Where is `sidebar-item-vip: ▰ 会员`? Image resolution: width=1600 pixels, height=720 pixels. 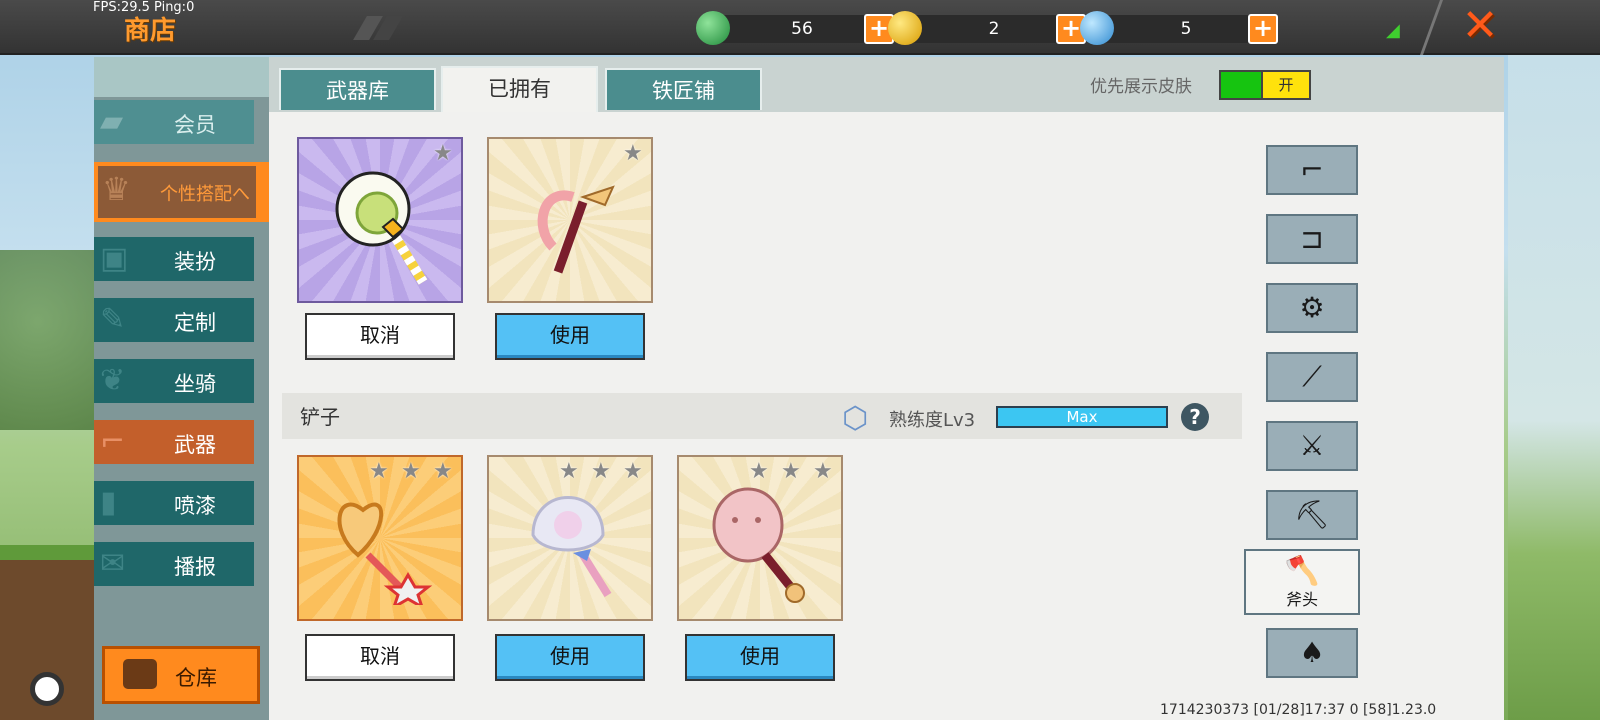 sidebar-item-vip: ▰ 会员 is located at coordinates (174, 122).